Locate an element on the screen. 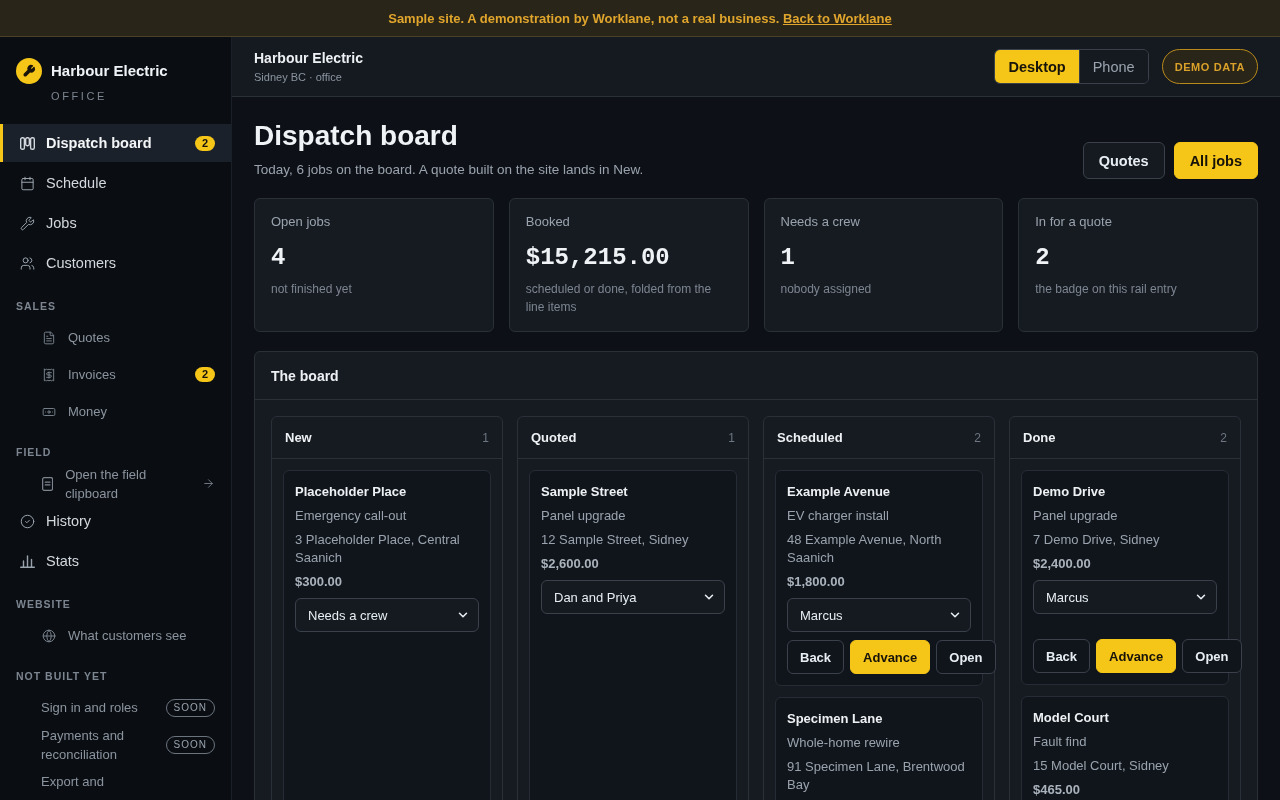 This screenshot has width=1280, height=800. nav-section-heading: WEBSITE is located at coordinates (44, 604).